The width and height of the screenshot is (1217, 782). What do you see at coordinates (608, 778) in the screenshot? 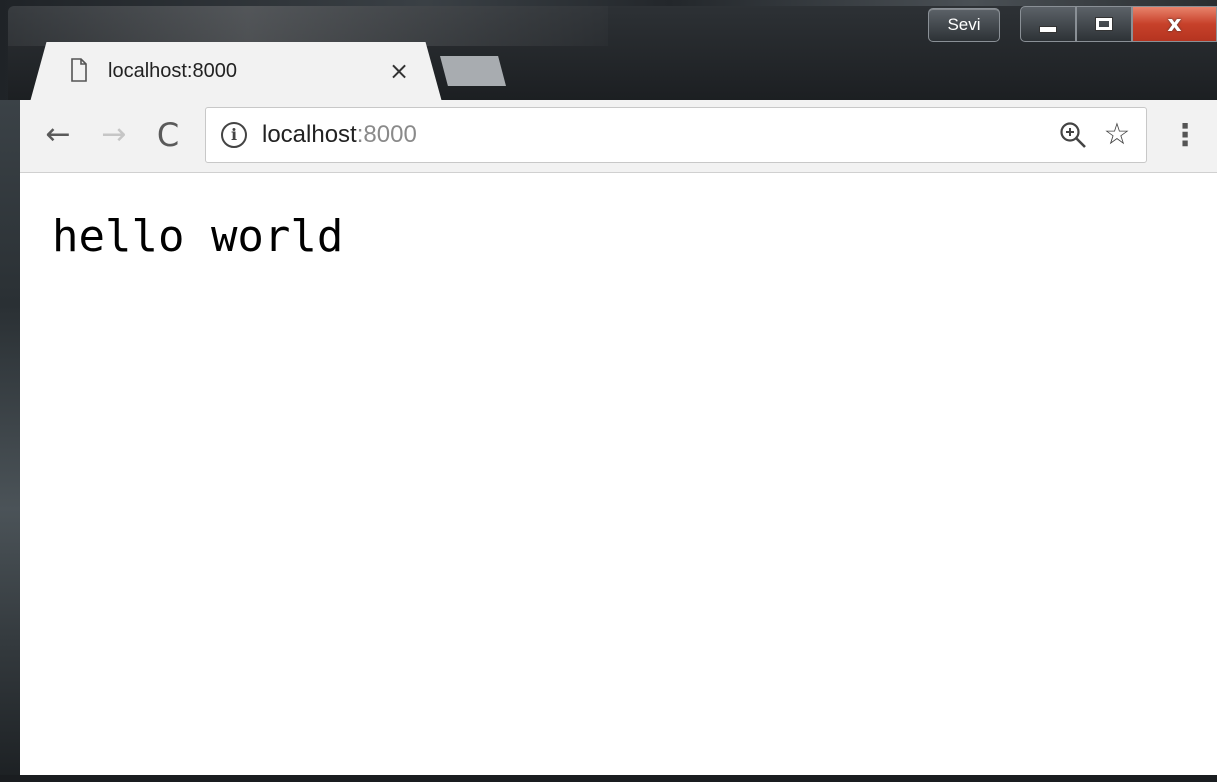
I see `window-bottom-border` at bounding box center [608, 778].